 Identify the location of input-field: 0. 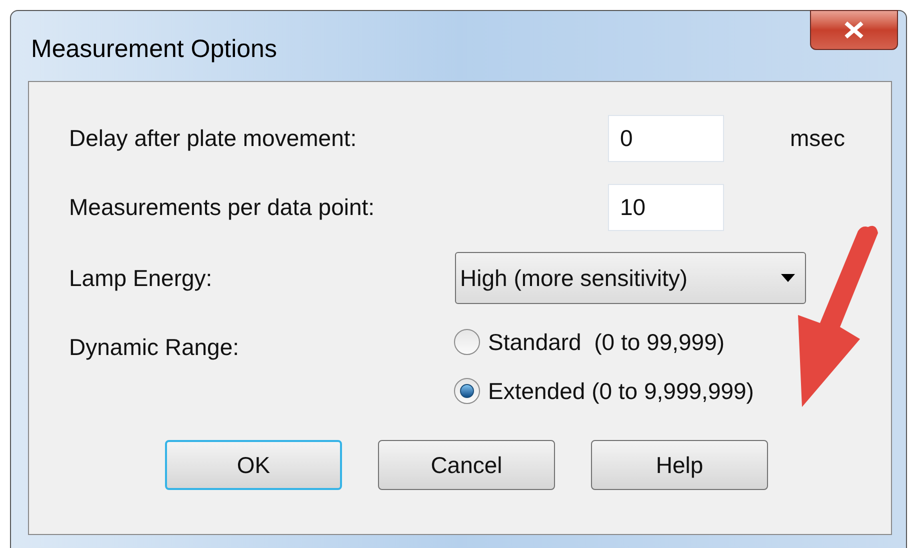
(666, 138).